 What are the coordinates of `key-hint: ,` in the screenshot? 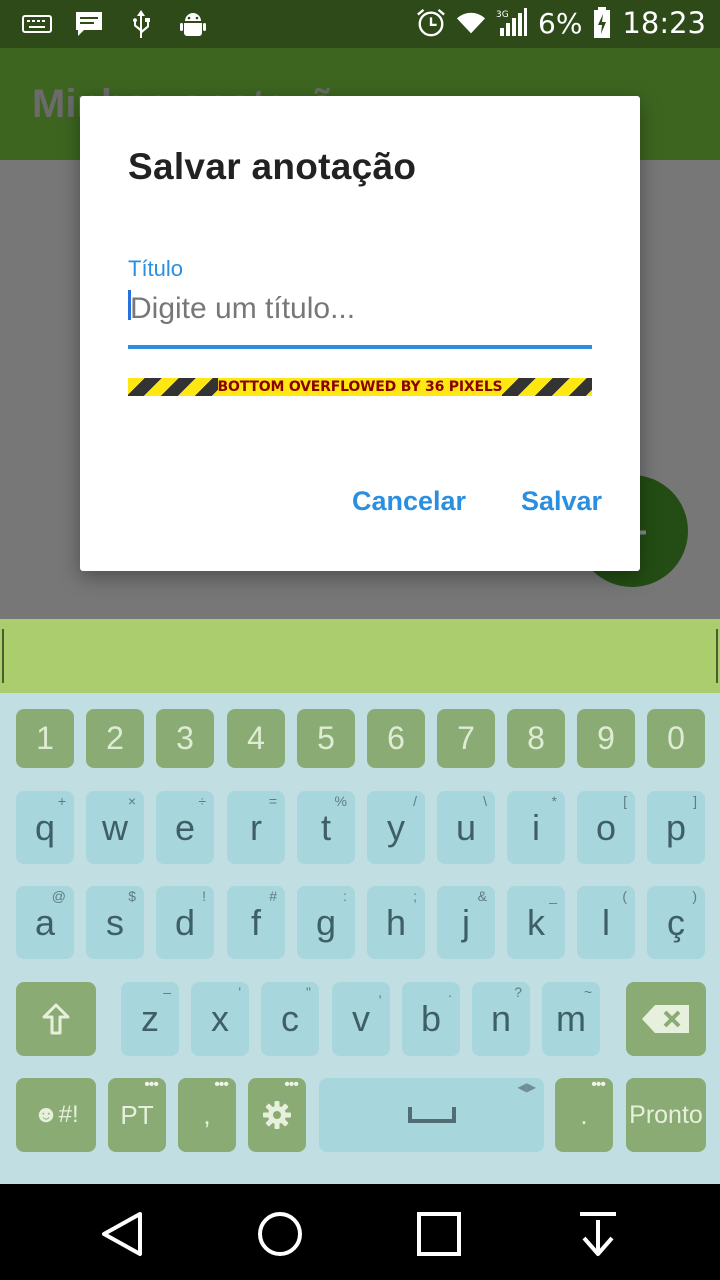 It's located at (380, 992).